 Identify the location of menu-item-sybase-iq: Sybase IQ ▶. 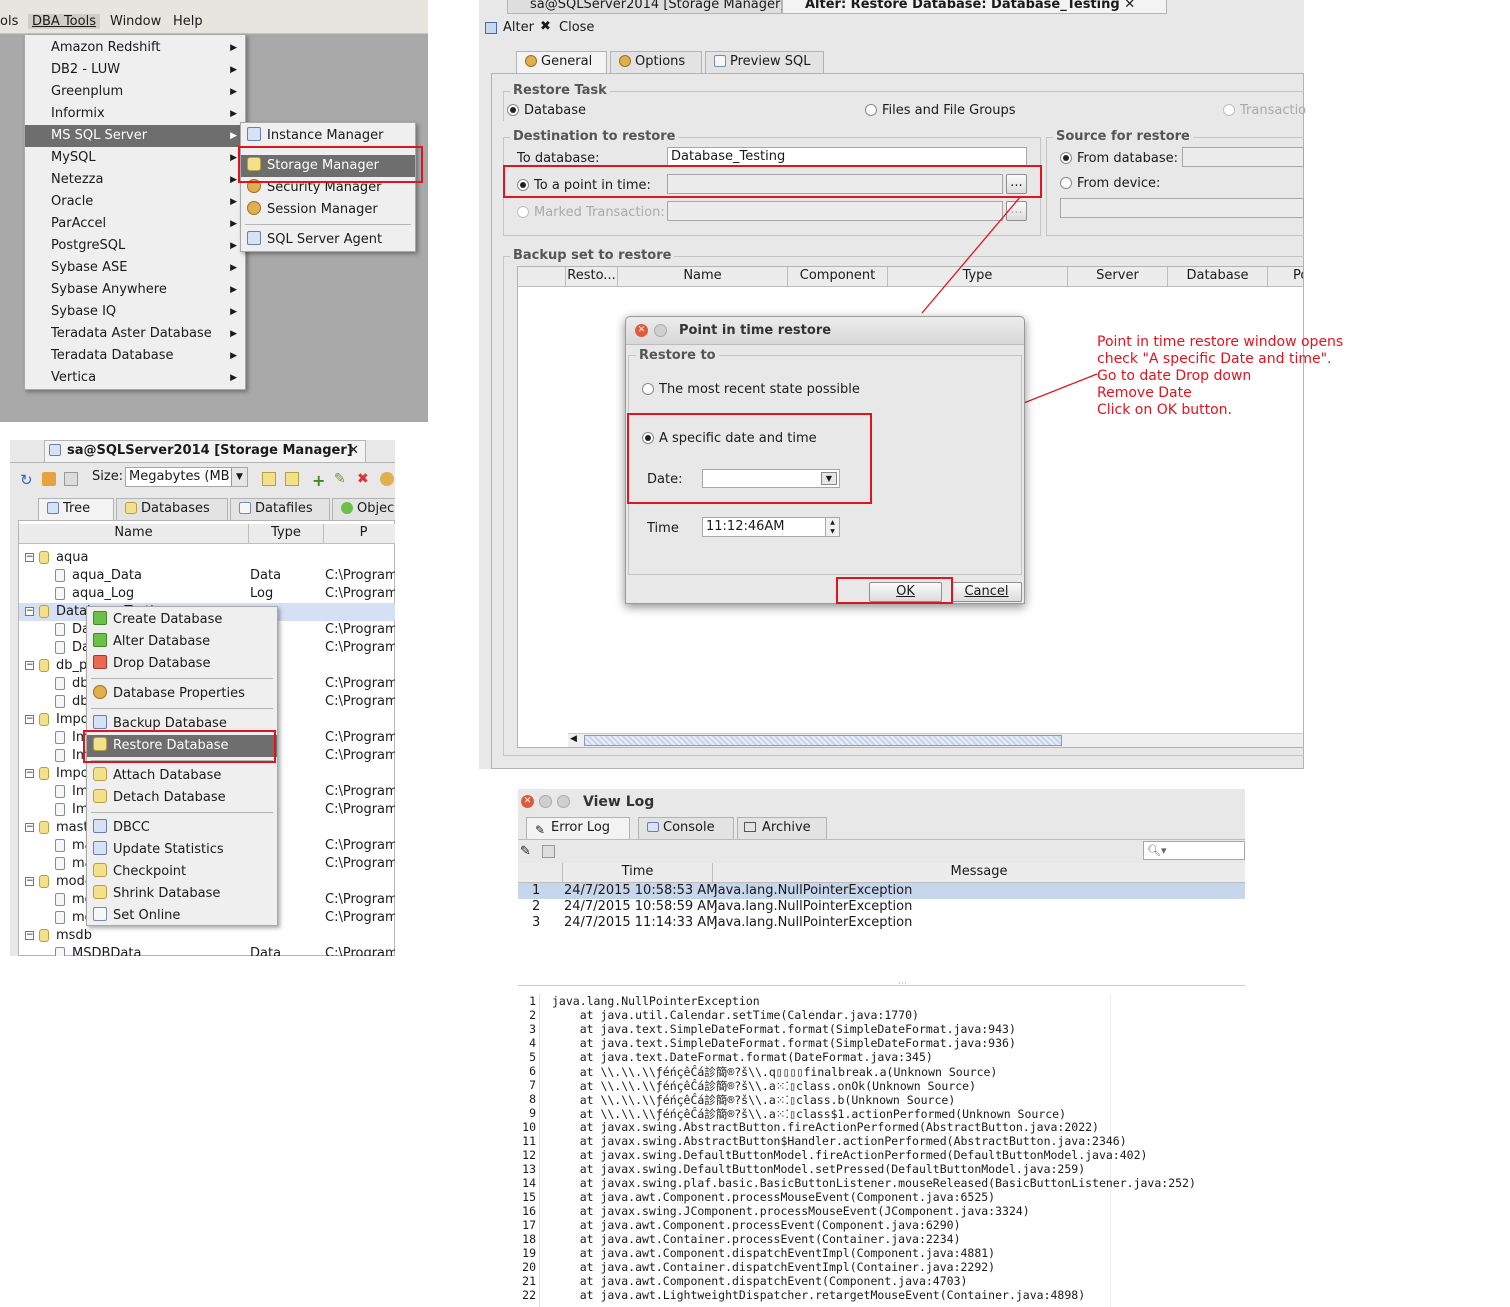
(135, 312).